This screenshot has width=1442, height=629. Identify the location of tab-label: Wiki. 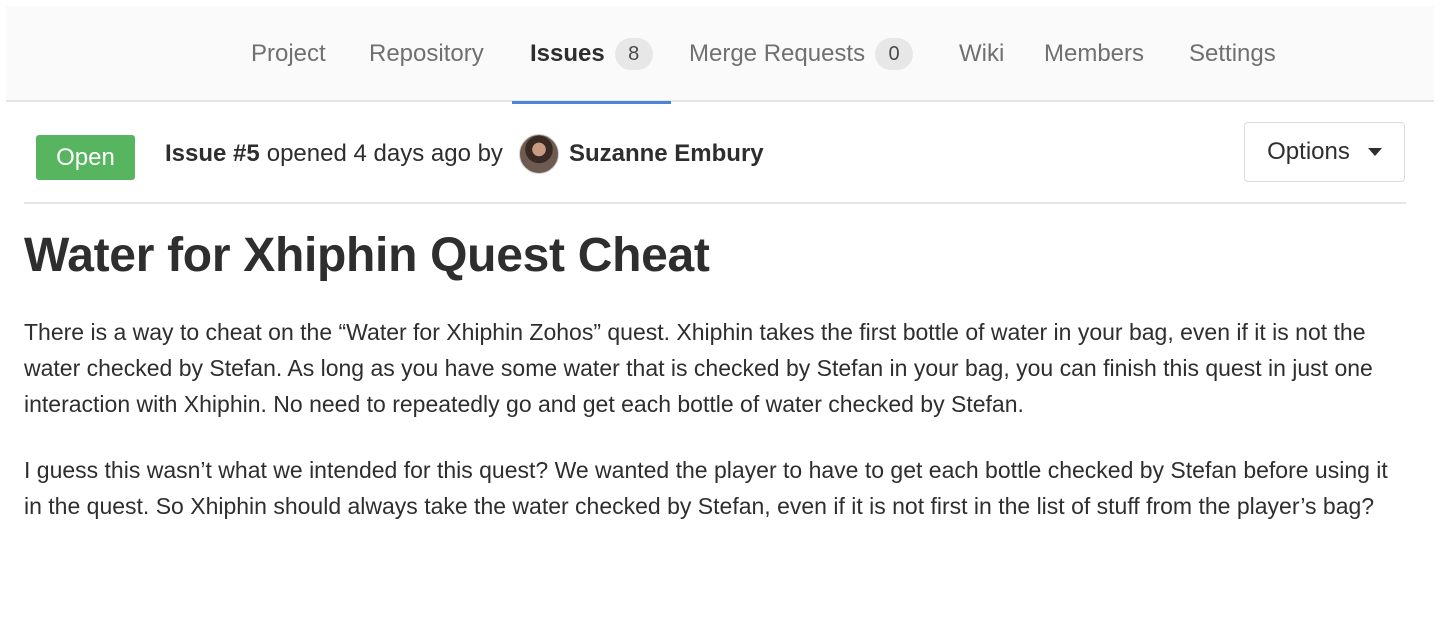
(982, 53).